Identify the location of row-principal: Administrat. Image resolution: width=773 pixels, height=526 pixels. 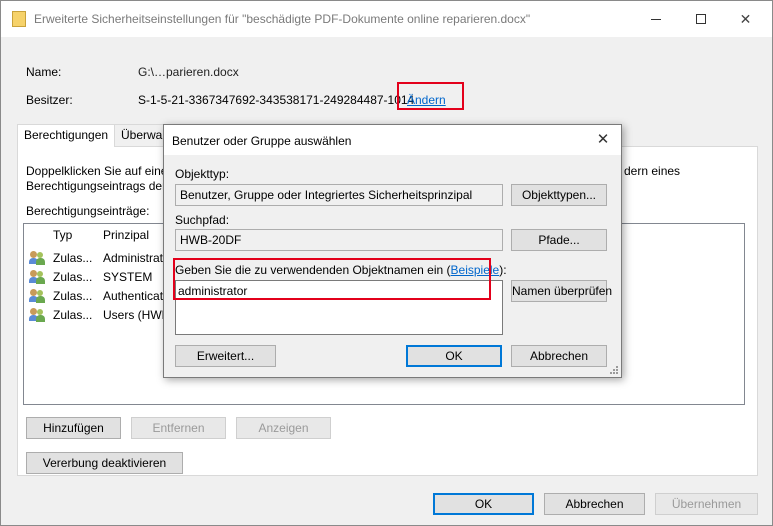
(133, 258).